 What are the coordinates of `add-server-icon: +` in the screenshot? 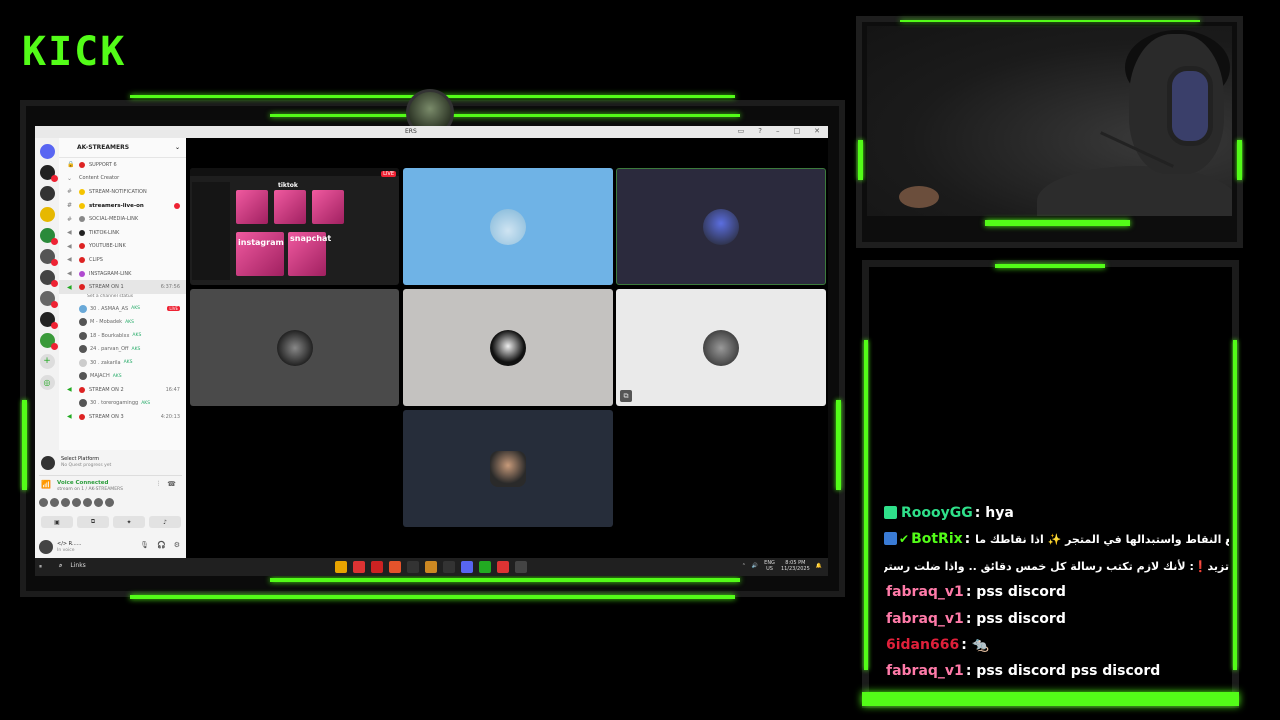 It's located at (47, 361).